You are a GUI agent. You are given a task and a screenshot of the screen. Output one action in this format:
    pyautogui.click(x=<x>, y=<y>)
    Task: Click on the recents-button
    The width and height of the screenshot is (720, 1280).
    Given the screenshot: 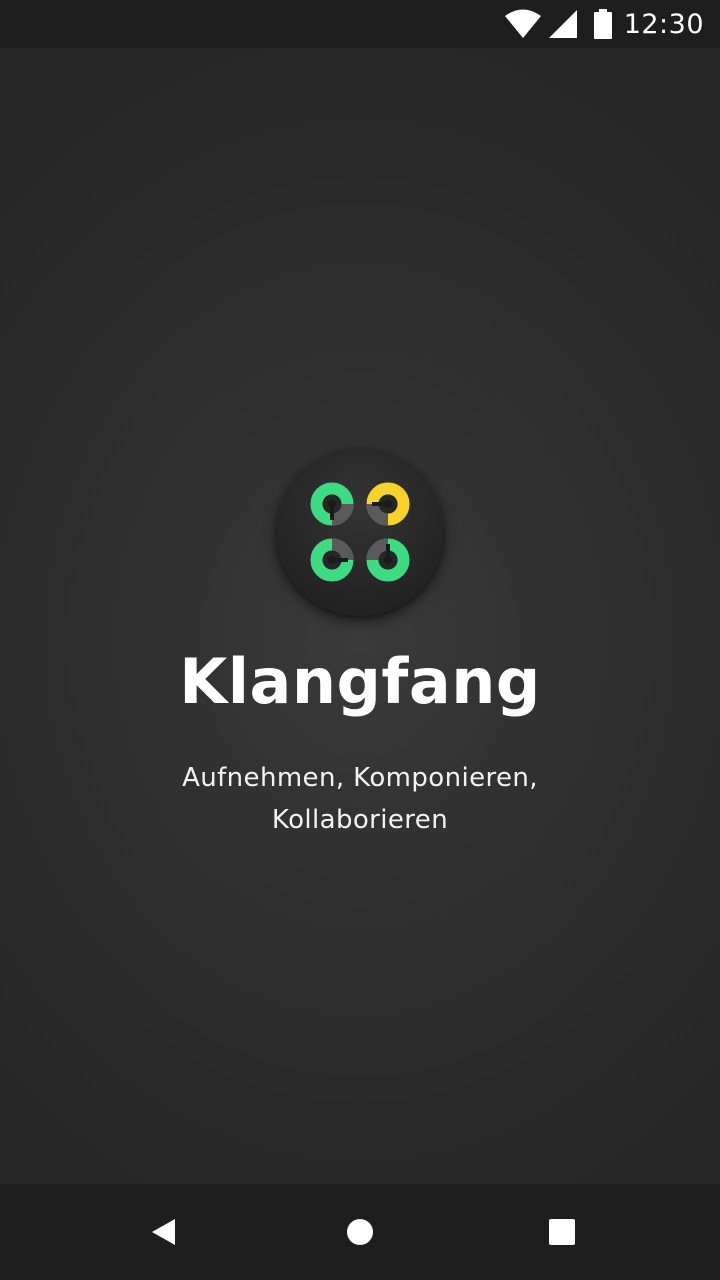 What is the action you would take?
    pyautogui.click(x=562, y=1232)
    